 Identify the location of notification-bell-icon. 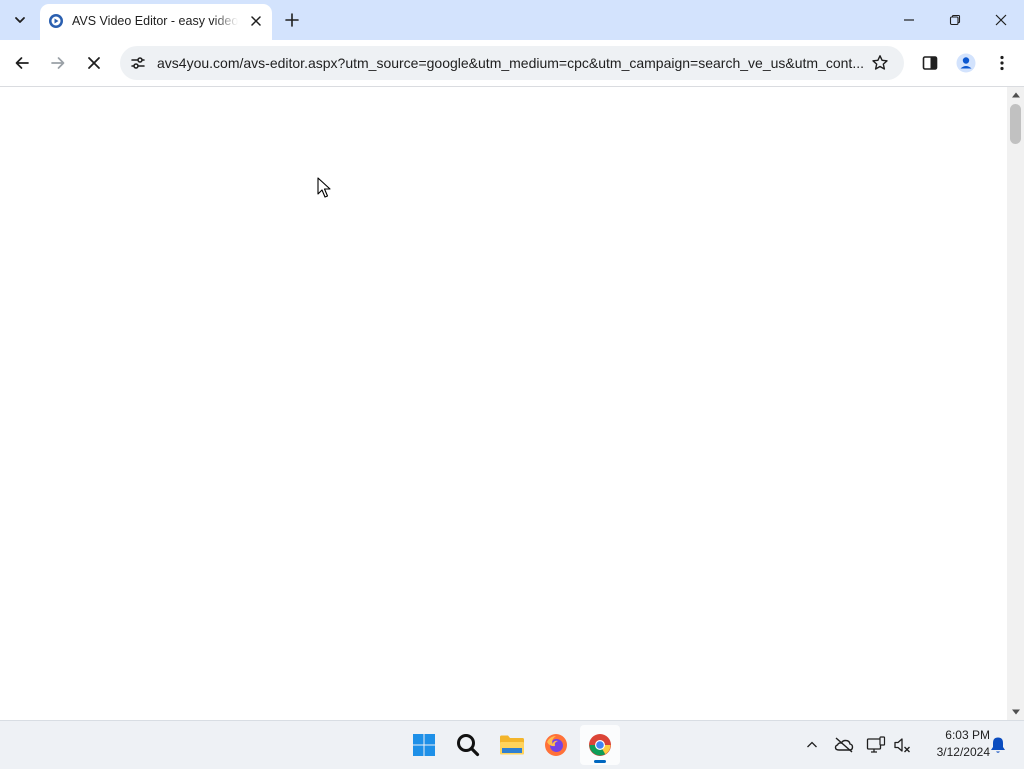
(998, 745).